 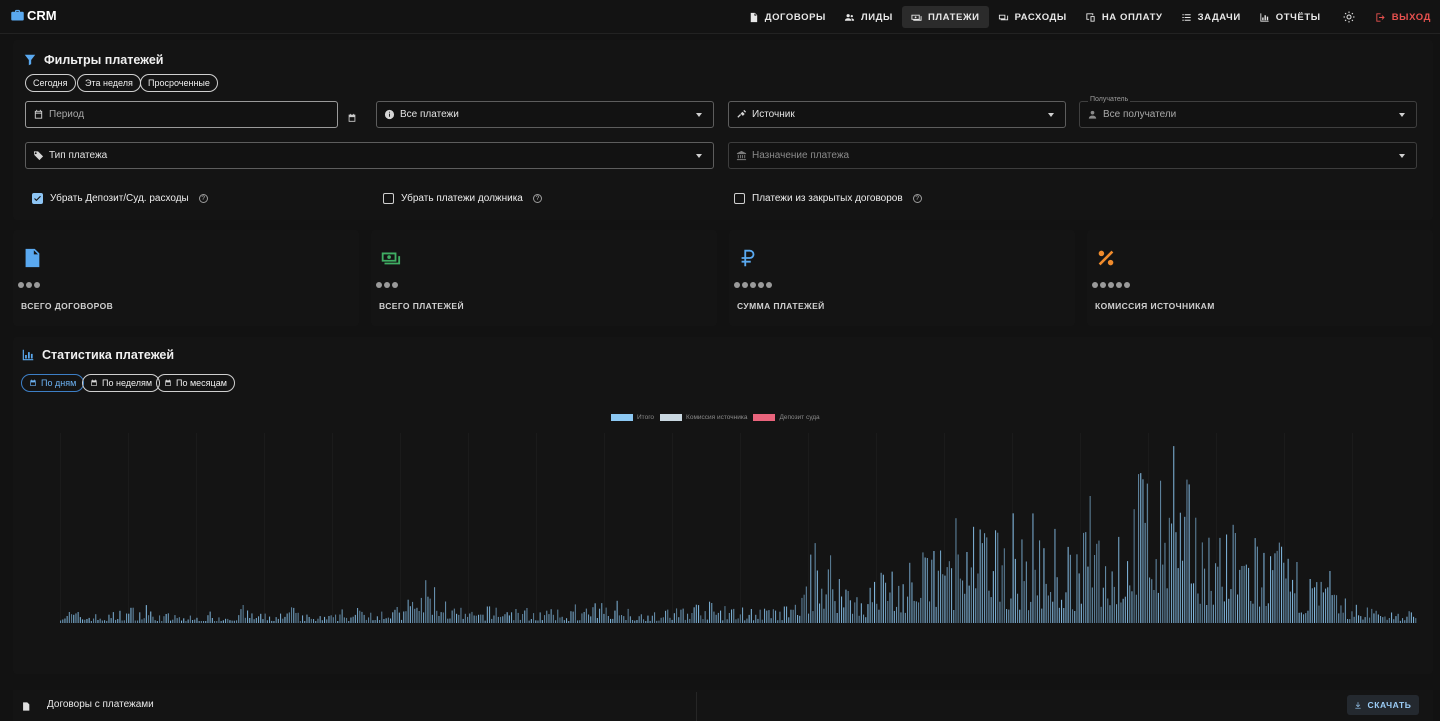 I want to click on calendar-picker-button, so click(x=353, y=116).